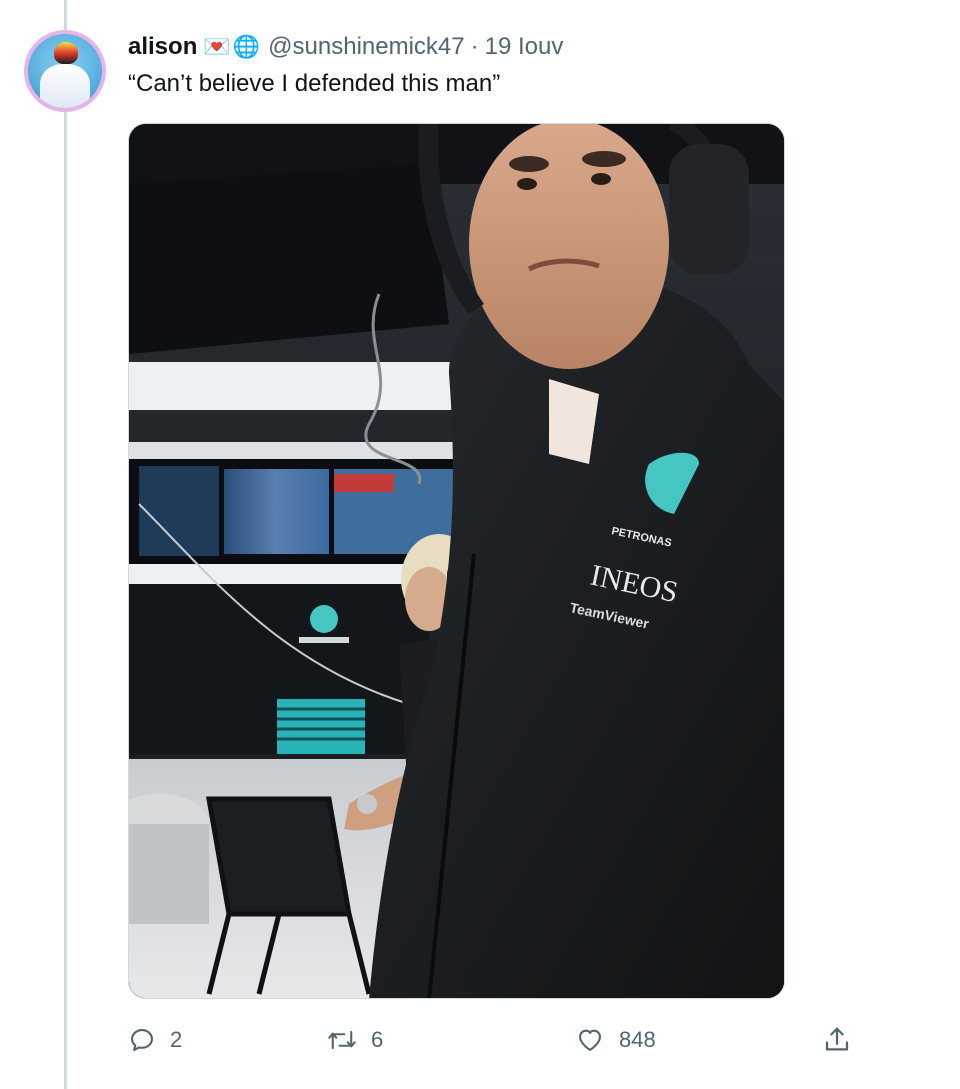 This screenshot has height=1089, width=960. I want to click on retweet-icon, so click(342, 1040).